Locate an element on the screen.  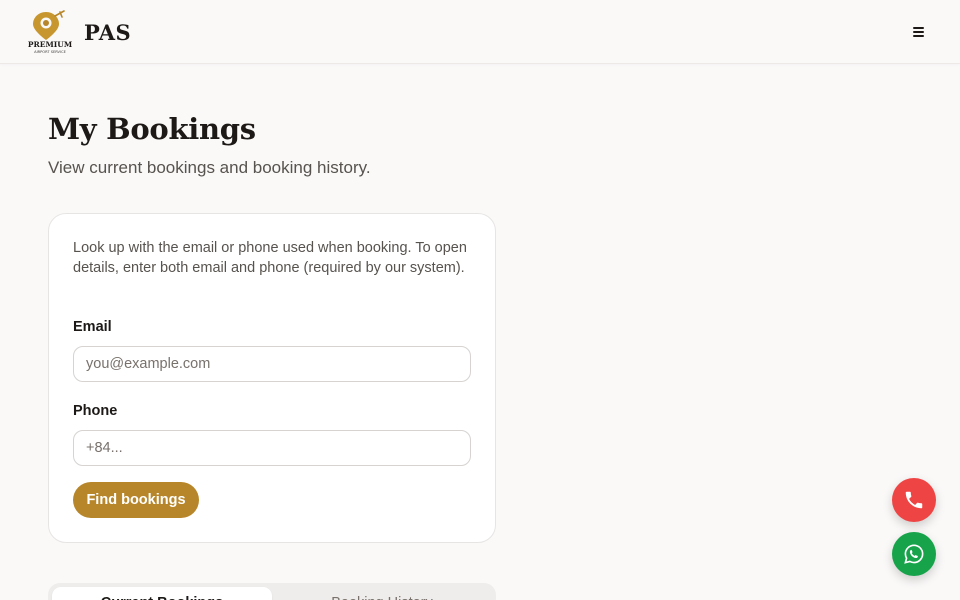
location-pin-plane-icon: PREMIUM AIRPORT SERVICE is located at coordinates (50, 32).